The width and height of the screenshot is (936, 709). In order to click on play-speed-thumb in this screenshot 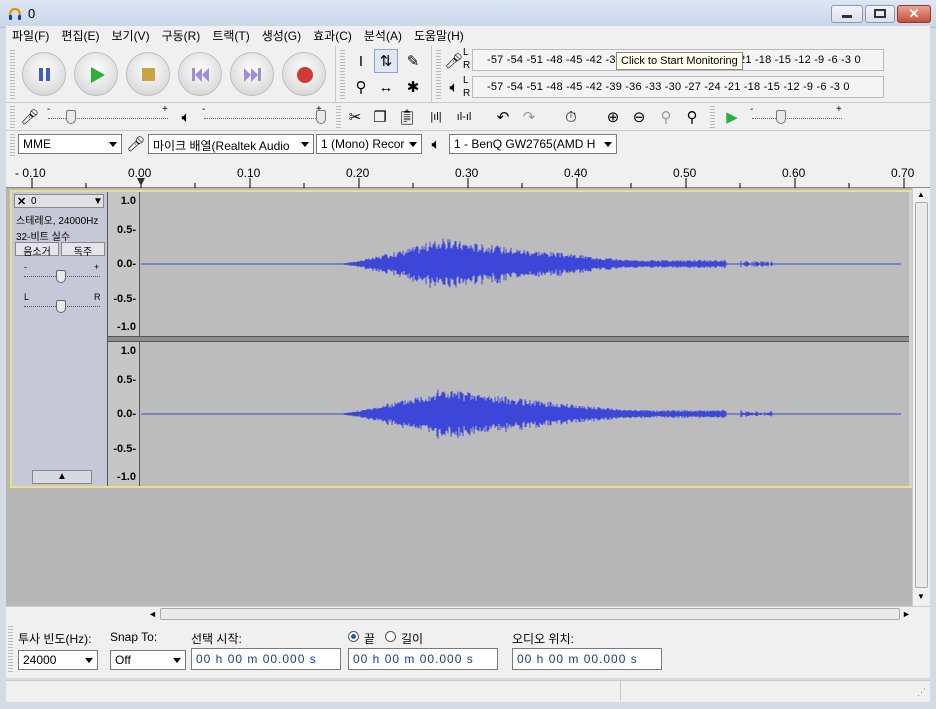, I will do `click(781, 117)`.